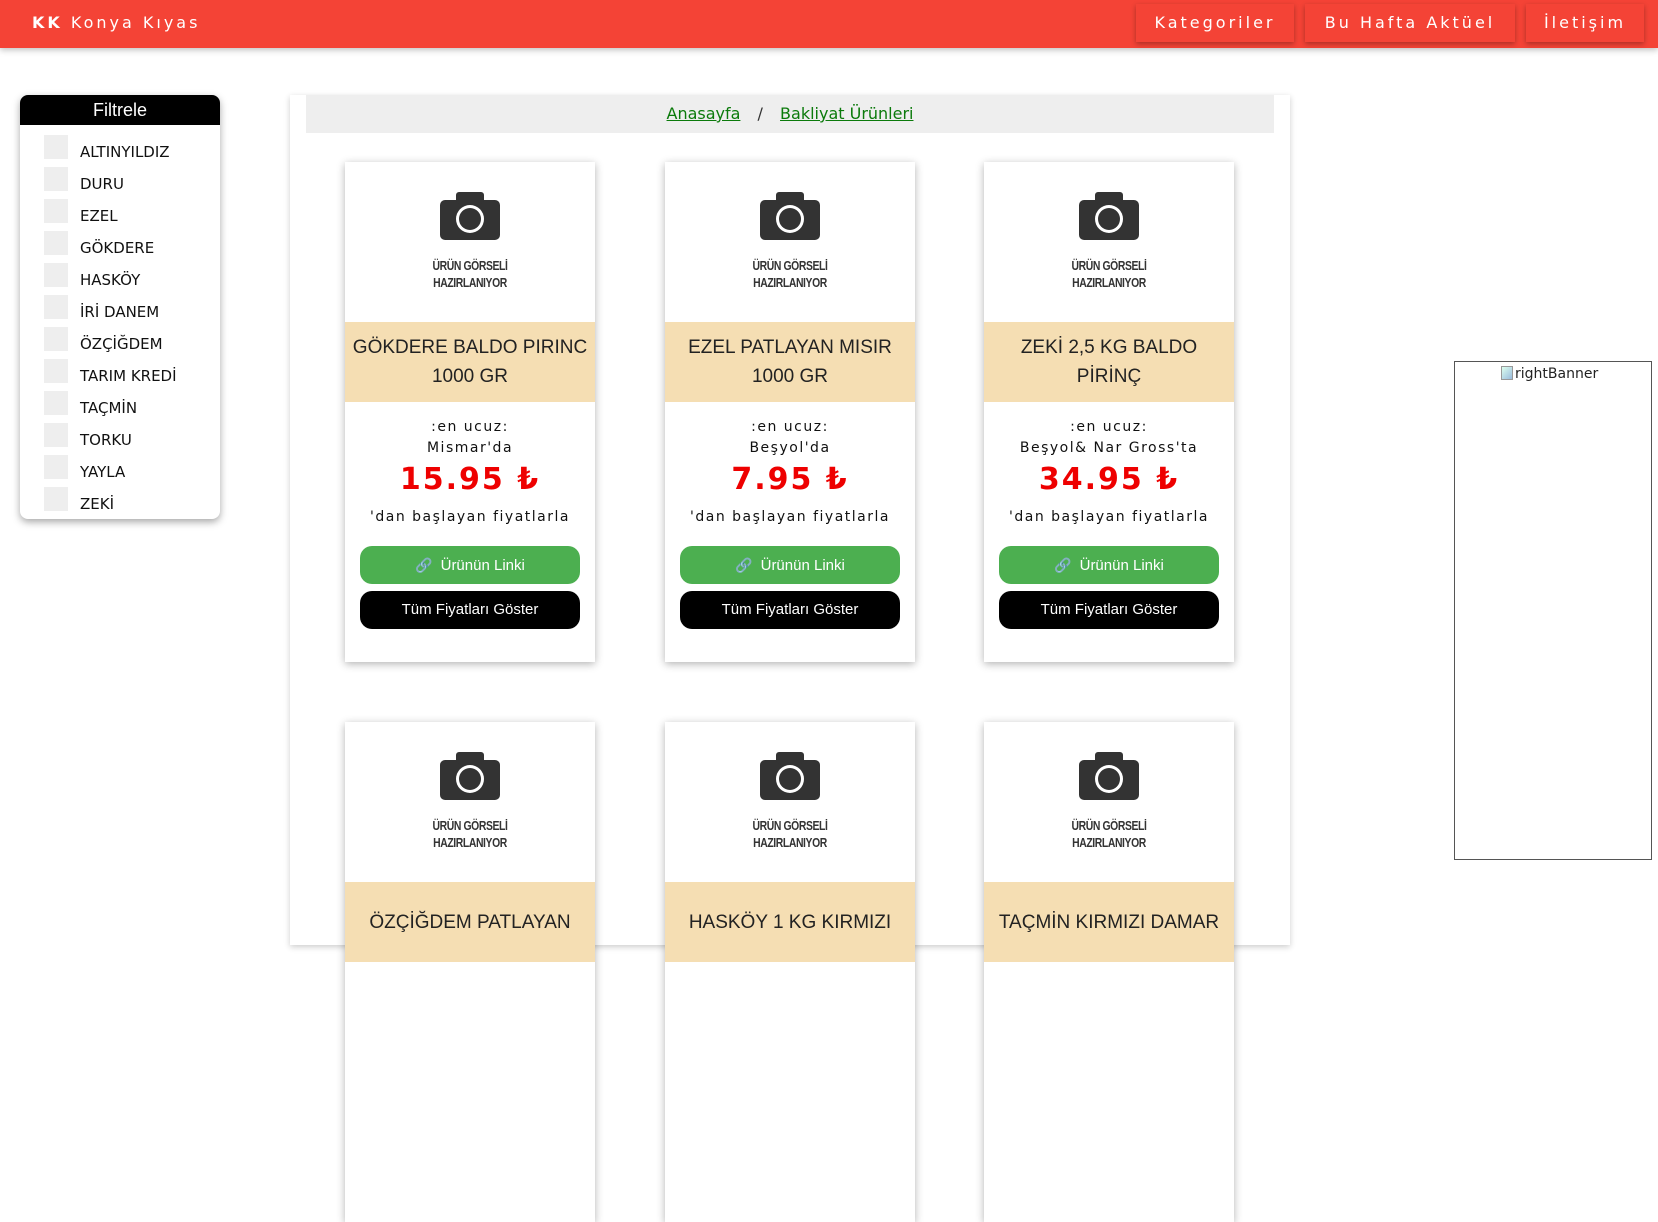  I want to click on filter-label: DURU, so click(102, 184).